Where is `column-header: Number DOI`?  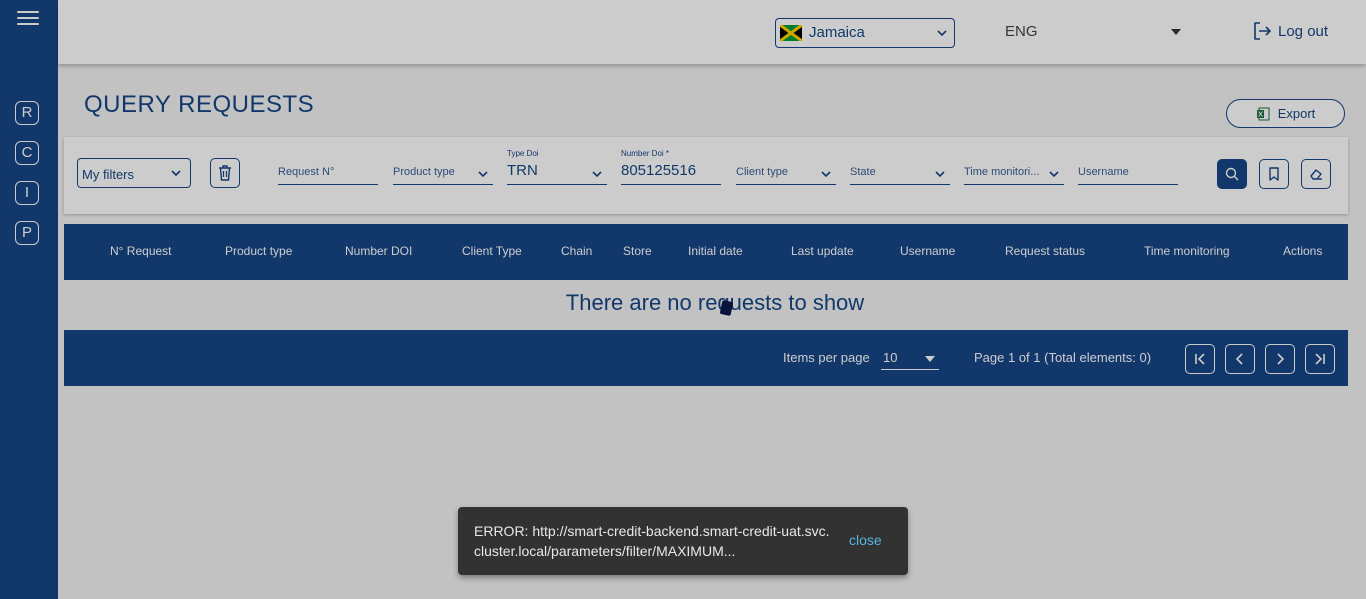
column-header: Number DOI is located at coordinates (378, 251).